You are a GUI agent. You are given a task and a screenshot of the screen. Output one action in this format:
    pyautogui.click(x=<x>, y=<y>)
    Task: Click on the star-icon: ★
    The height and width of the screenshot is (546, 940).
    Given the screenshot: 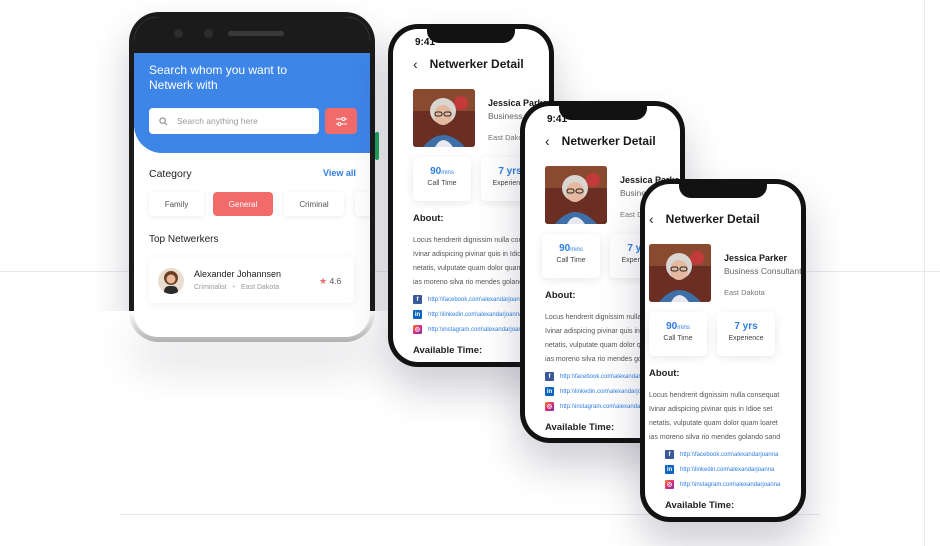 What is the action you would take?
    pyautogui.click(x=323, y=281)
    